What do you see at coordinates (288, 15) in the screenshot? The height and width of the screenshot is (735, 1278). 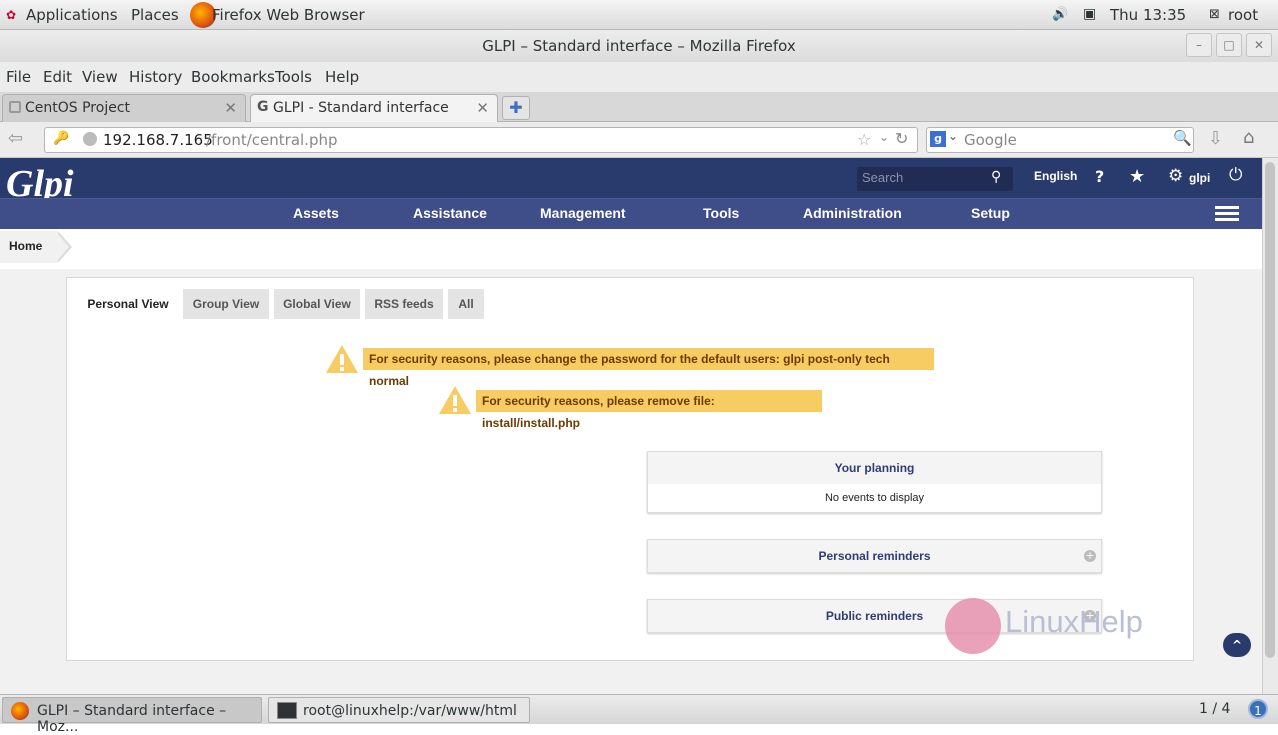 I see `firefox-app-label: Firefox Web Browser` at bounding box center [288, 15].